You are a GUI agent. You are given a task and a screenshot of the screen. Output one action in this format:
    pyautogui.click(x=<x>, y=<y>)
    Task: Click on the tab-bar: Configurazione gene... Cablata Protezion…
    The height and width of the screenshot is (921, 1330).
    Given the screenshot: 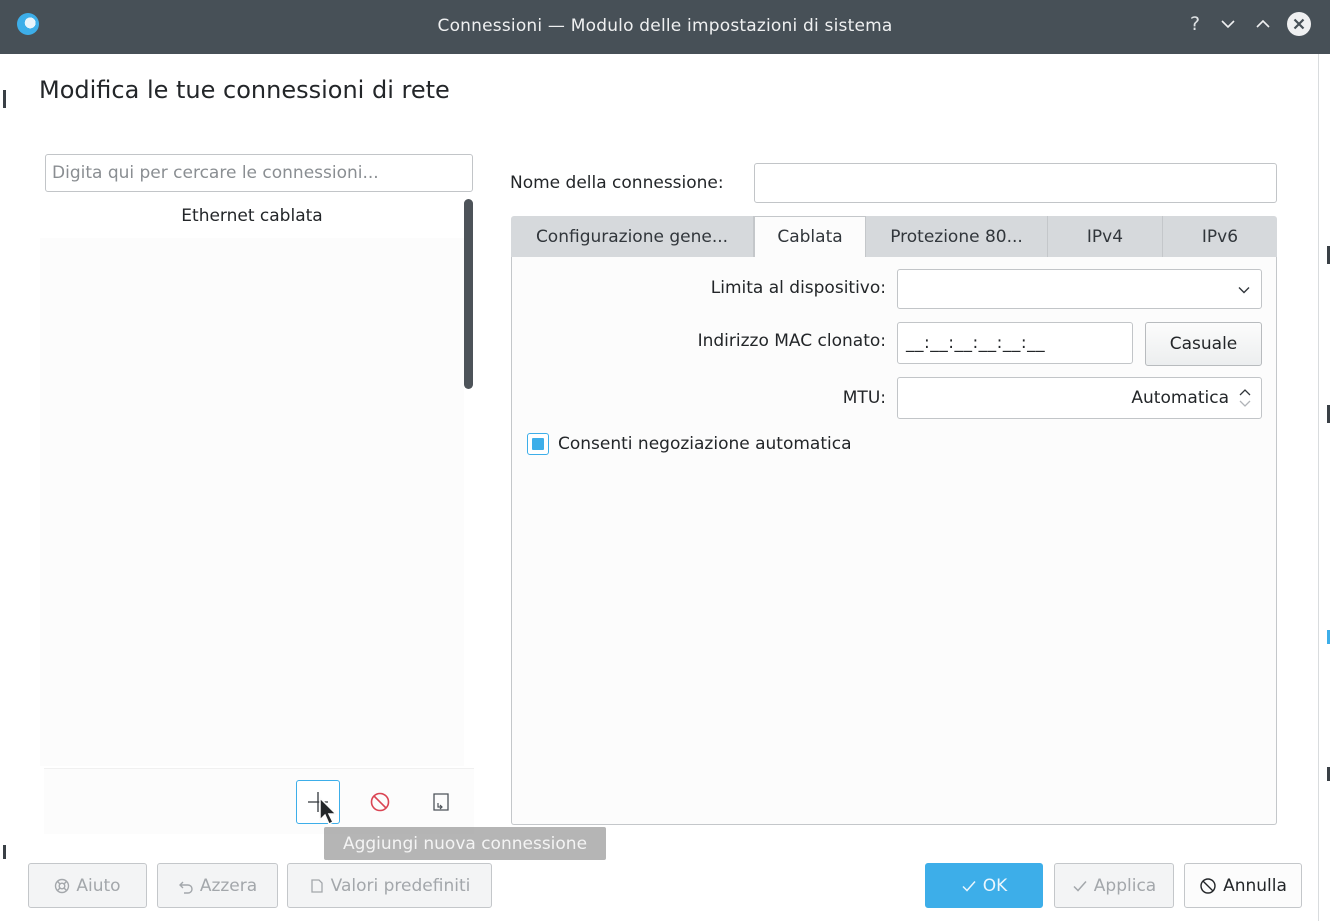 What is the action you would take?
    pyautogui.click(x=894, y=236)
    